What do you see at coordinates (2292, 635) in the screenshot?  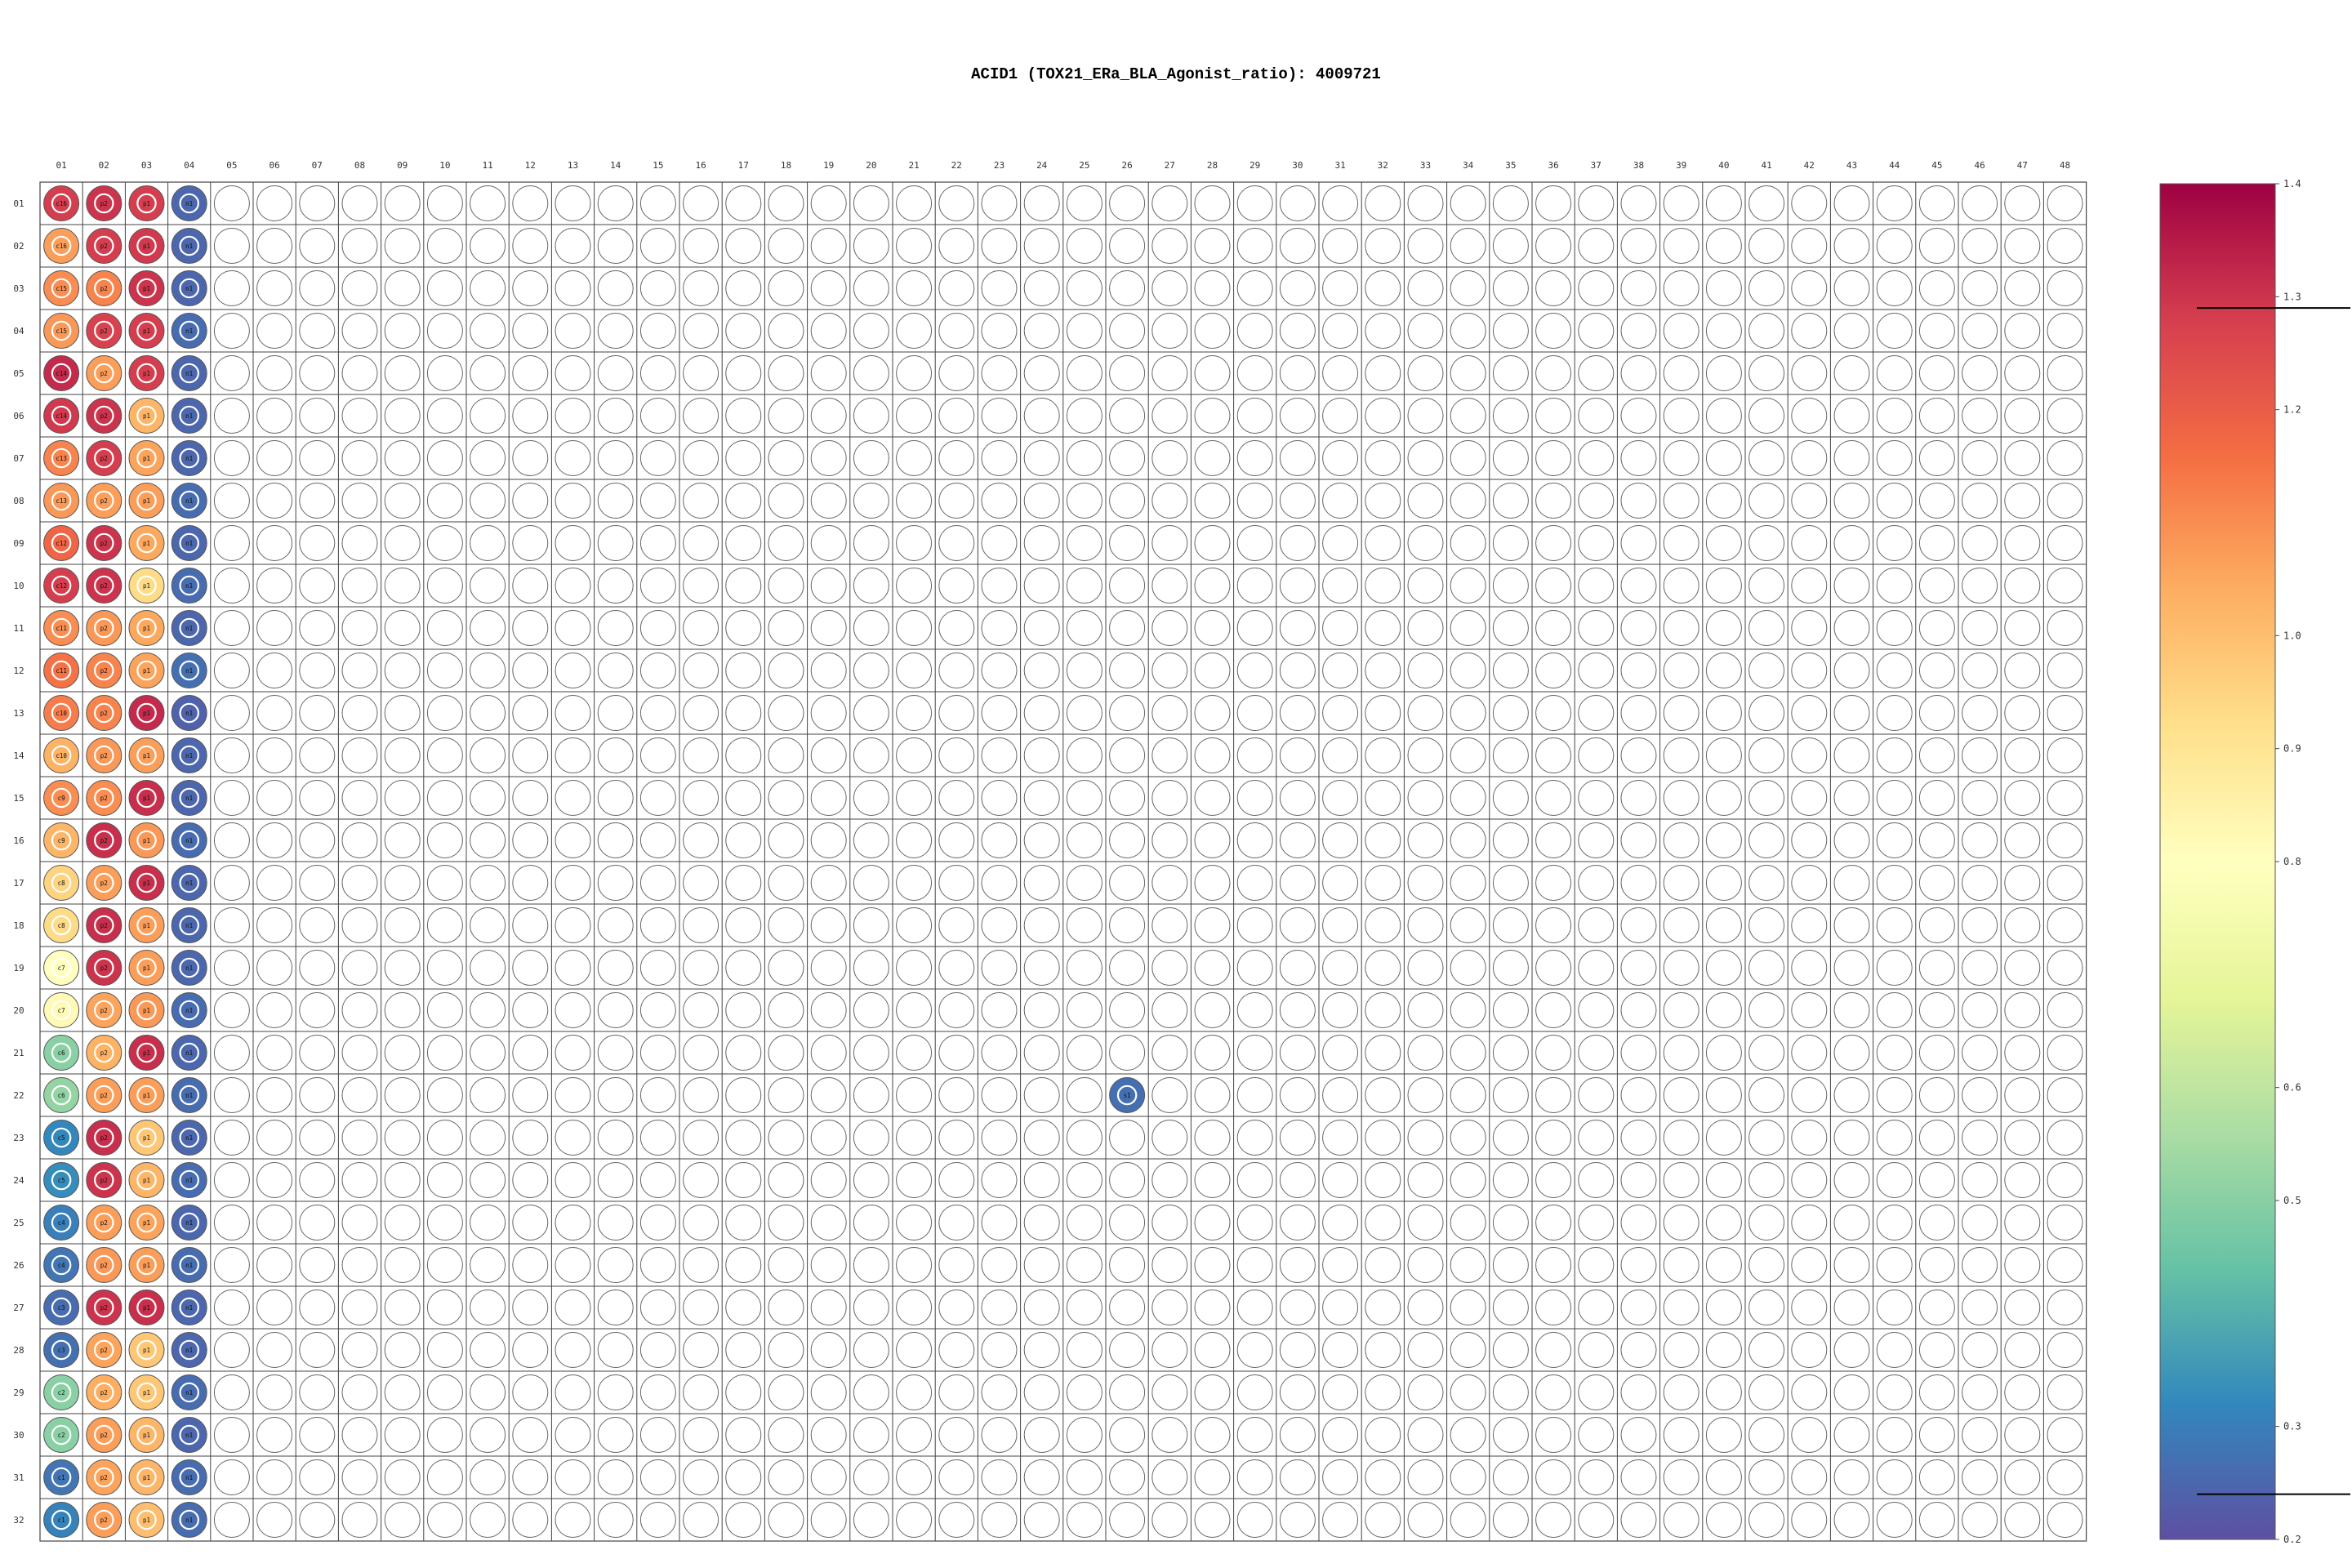 I see `colorbar-tick-label: 1.0` at bounding box center [2292, 635].